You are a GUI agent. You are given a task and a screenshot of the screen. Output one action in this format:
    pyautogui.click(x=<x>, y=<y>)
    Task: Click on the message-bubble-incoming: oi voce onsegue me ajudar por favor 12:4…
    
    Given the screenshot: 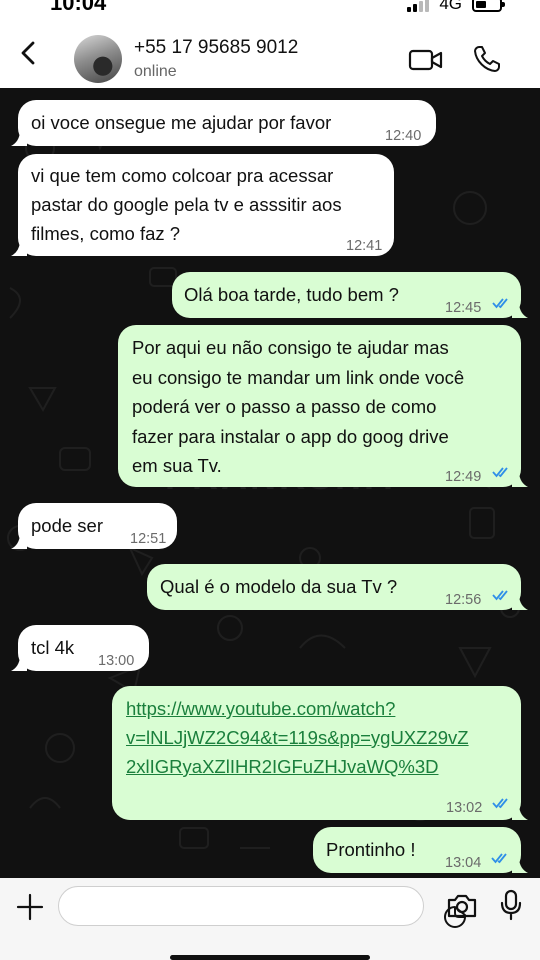 What is the action you would take?
    pyautogui.click(x=223, y=123)
    